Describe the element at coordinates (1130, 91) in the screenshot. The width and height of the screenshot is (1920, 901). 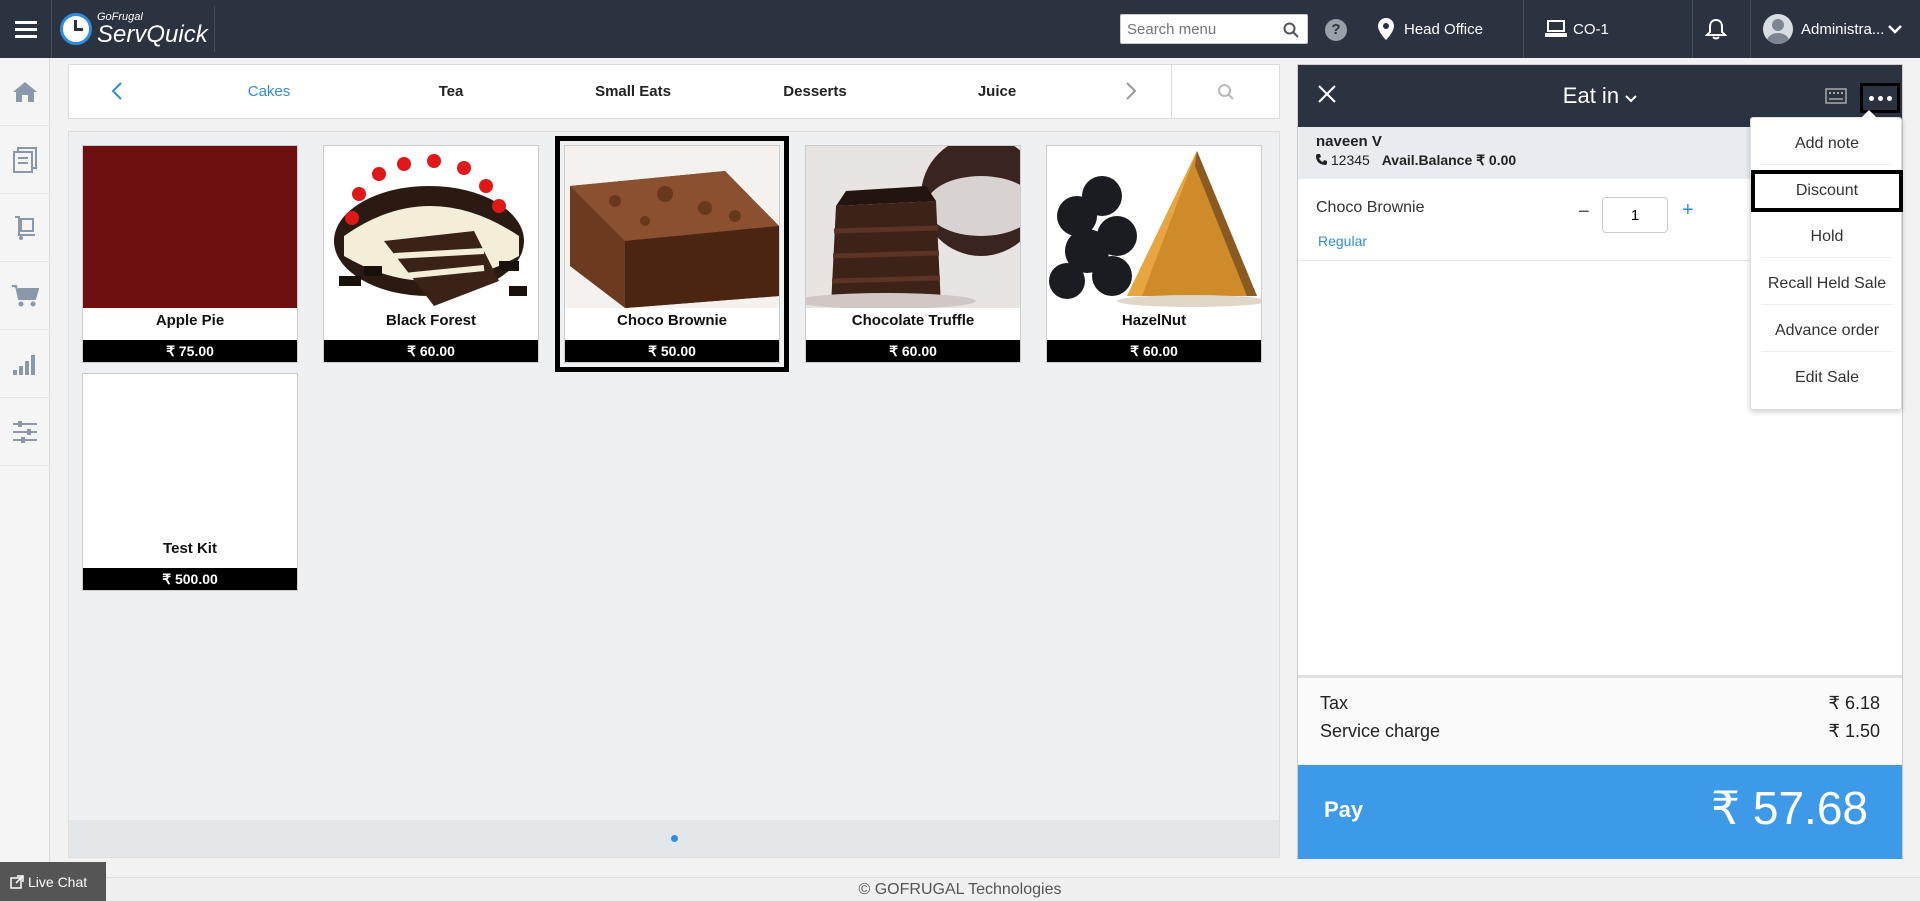
I see `chevron-right-icon` at that location.